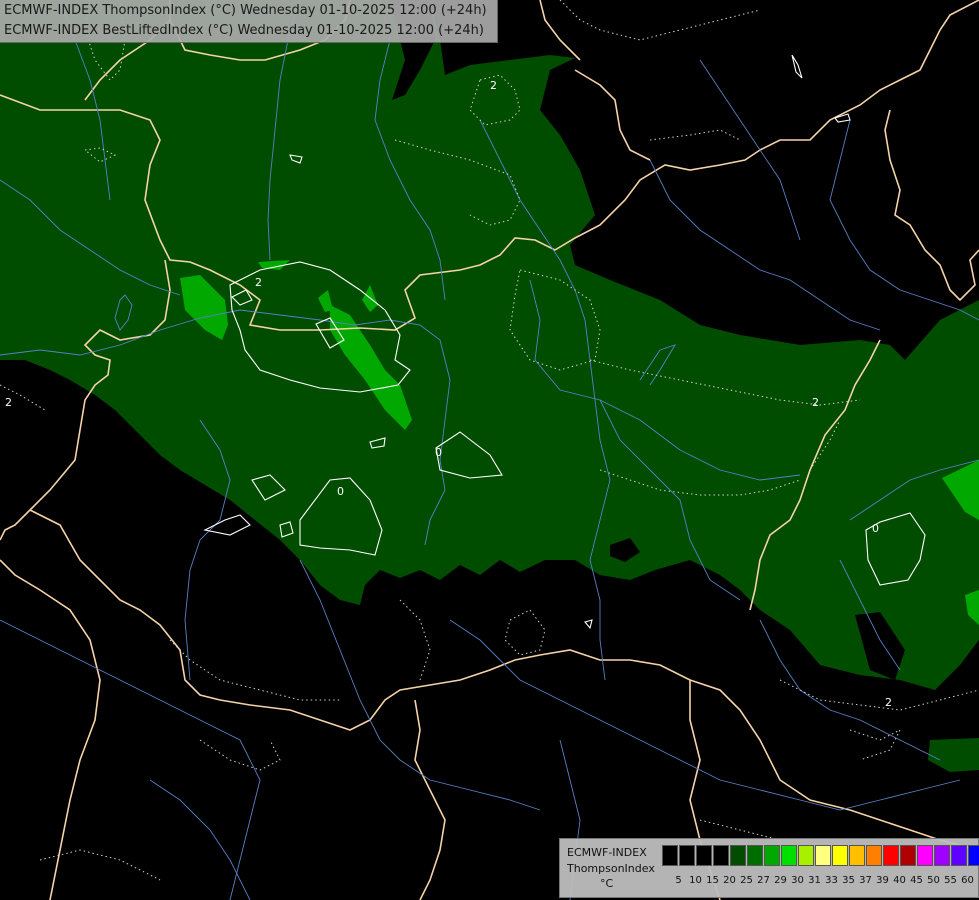  I want to click on legend-tick-label: 31, so click(814, 880).